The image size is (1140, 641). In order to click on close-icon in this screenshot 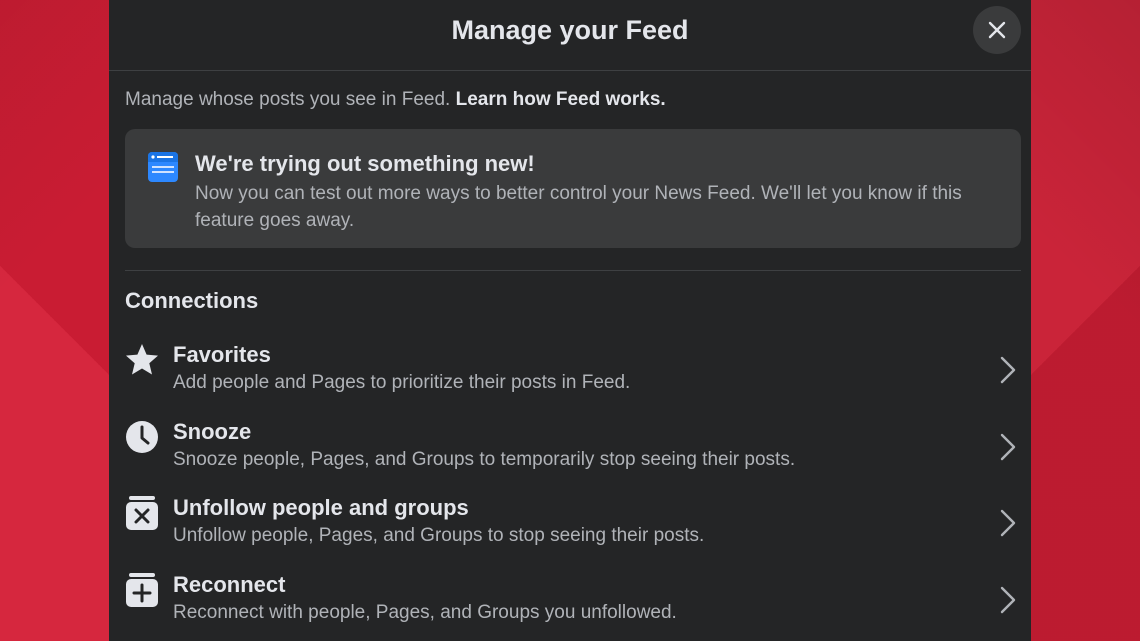, I will do `click(997, 30)`.